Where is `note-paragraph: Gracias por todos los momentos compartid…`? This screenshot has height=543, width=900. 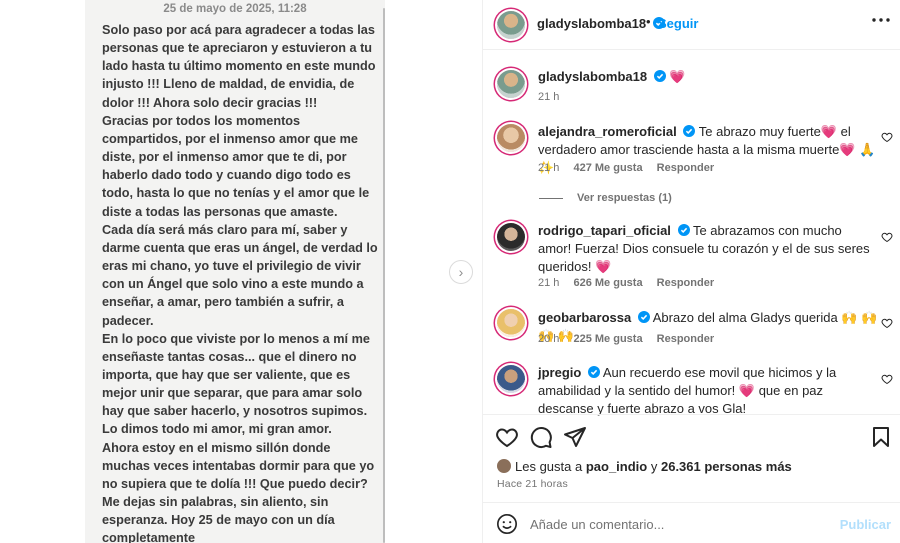
note-paragraph: Gracias por todos los momentos compartid… is located at coordinates (236, 166).